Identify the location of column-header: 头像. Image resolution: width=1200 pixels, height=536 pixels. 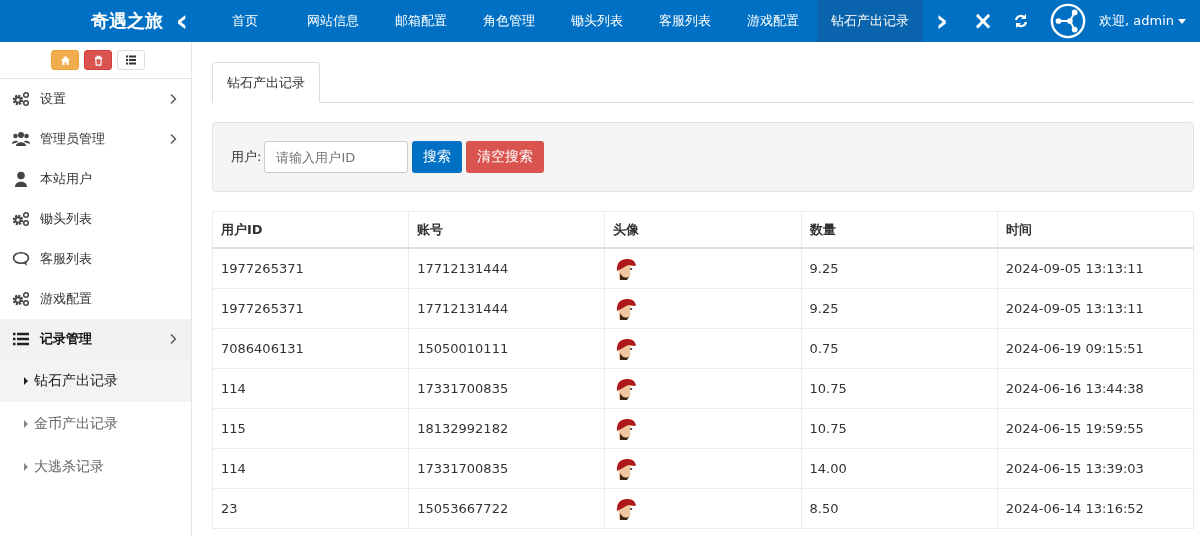
(703, 229).